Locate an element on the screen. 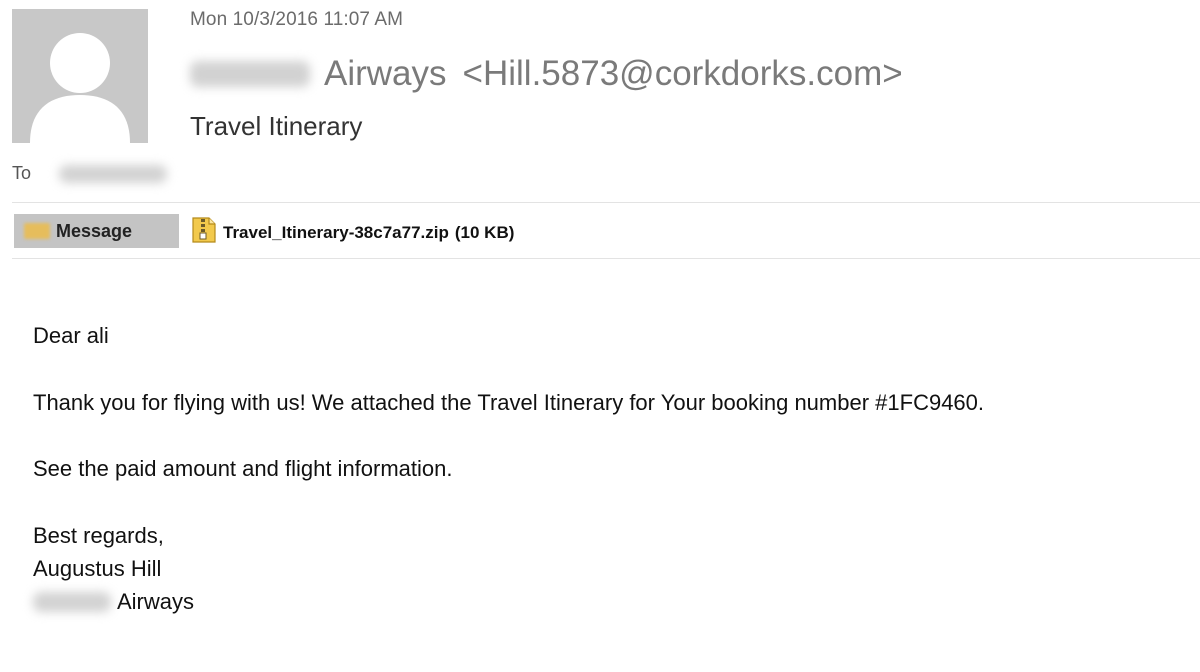 Image resolution: width=1200 pixels, height=672 pixels. attachment-file-size: (10 KB) is located at coordinates (484, 232).